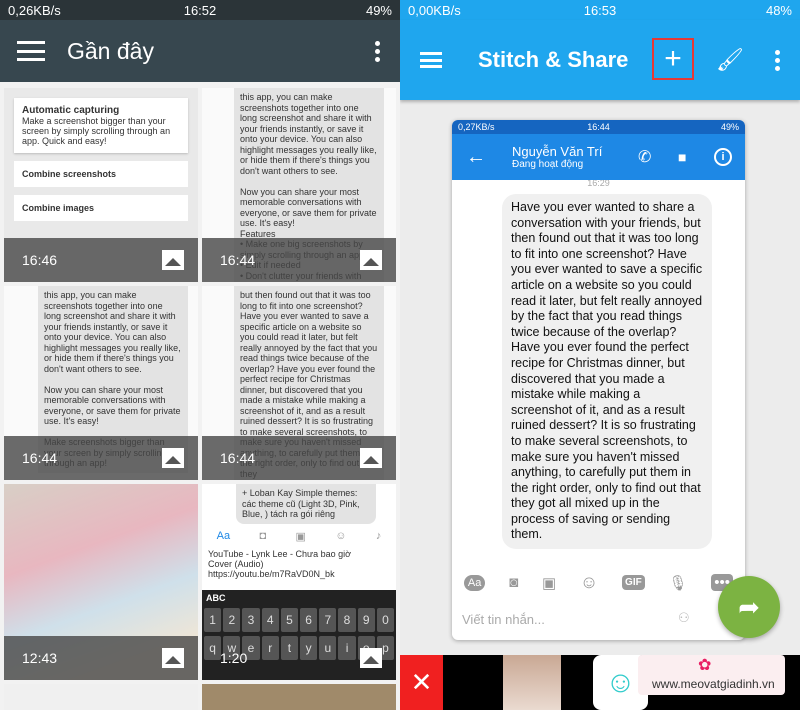 This screenshot has height=710, width=800. I want to click on key-1: 1, so click(213, 620).